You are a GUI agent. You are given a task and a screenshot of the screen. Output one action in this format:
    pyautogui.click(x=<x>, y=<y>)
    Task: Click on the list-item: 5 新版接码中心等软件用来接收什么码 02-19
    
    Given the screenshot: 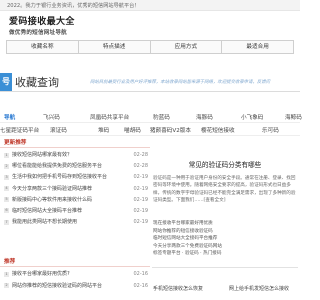 What is the action you would take?
    pyautogui.click(x=75, y=200)
    